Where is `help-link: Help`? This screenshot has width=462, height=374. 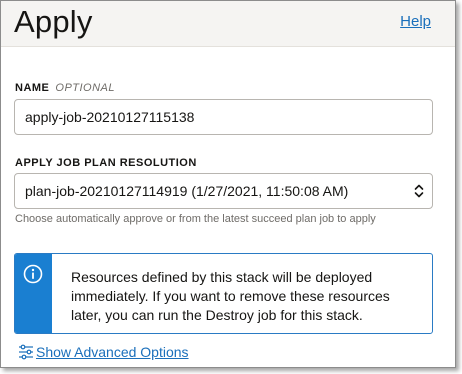
help-link: Help is located at coordinates (415, 21).